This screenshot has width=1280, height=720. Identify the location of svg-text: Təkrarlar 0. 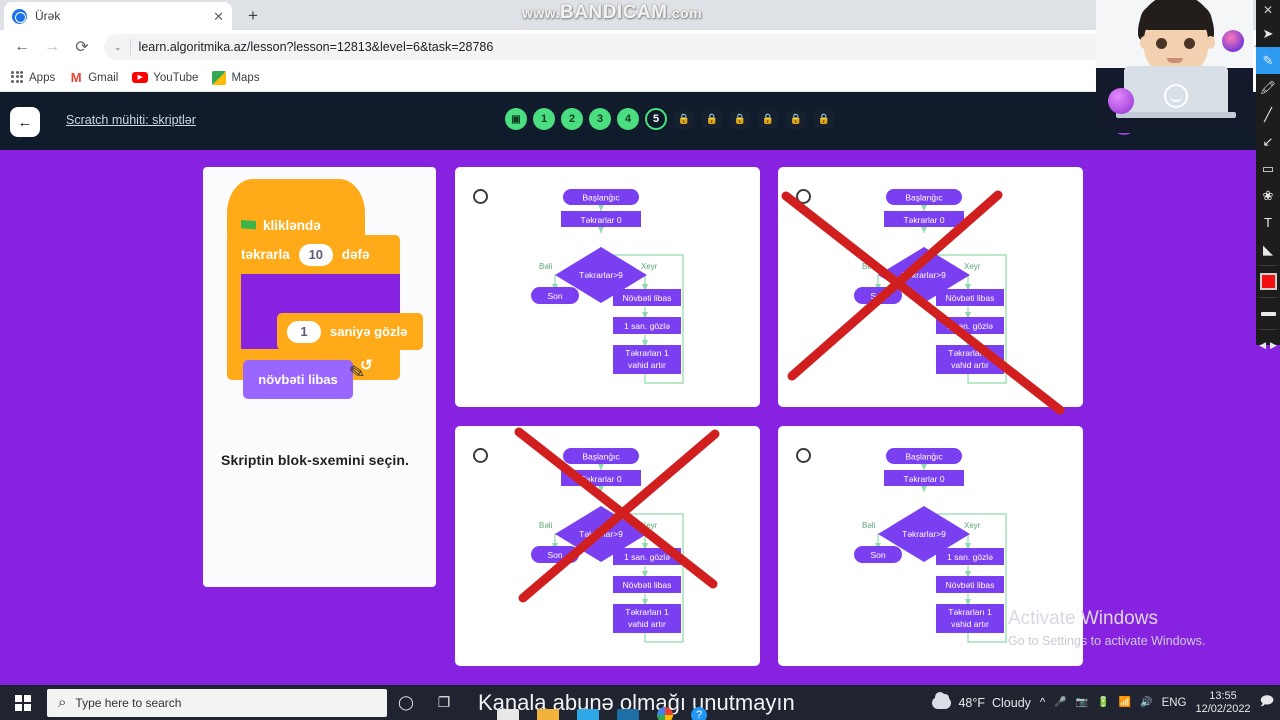
(923, 220).